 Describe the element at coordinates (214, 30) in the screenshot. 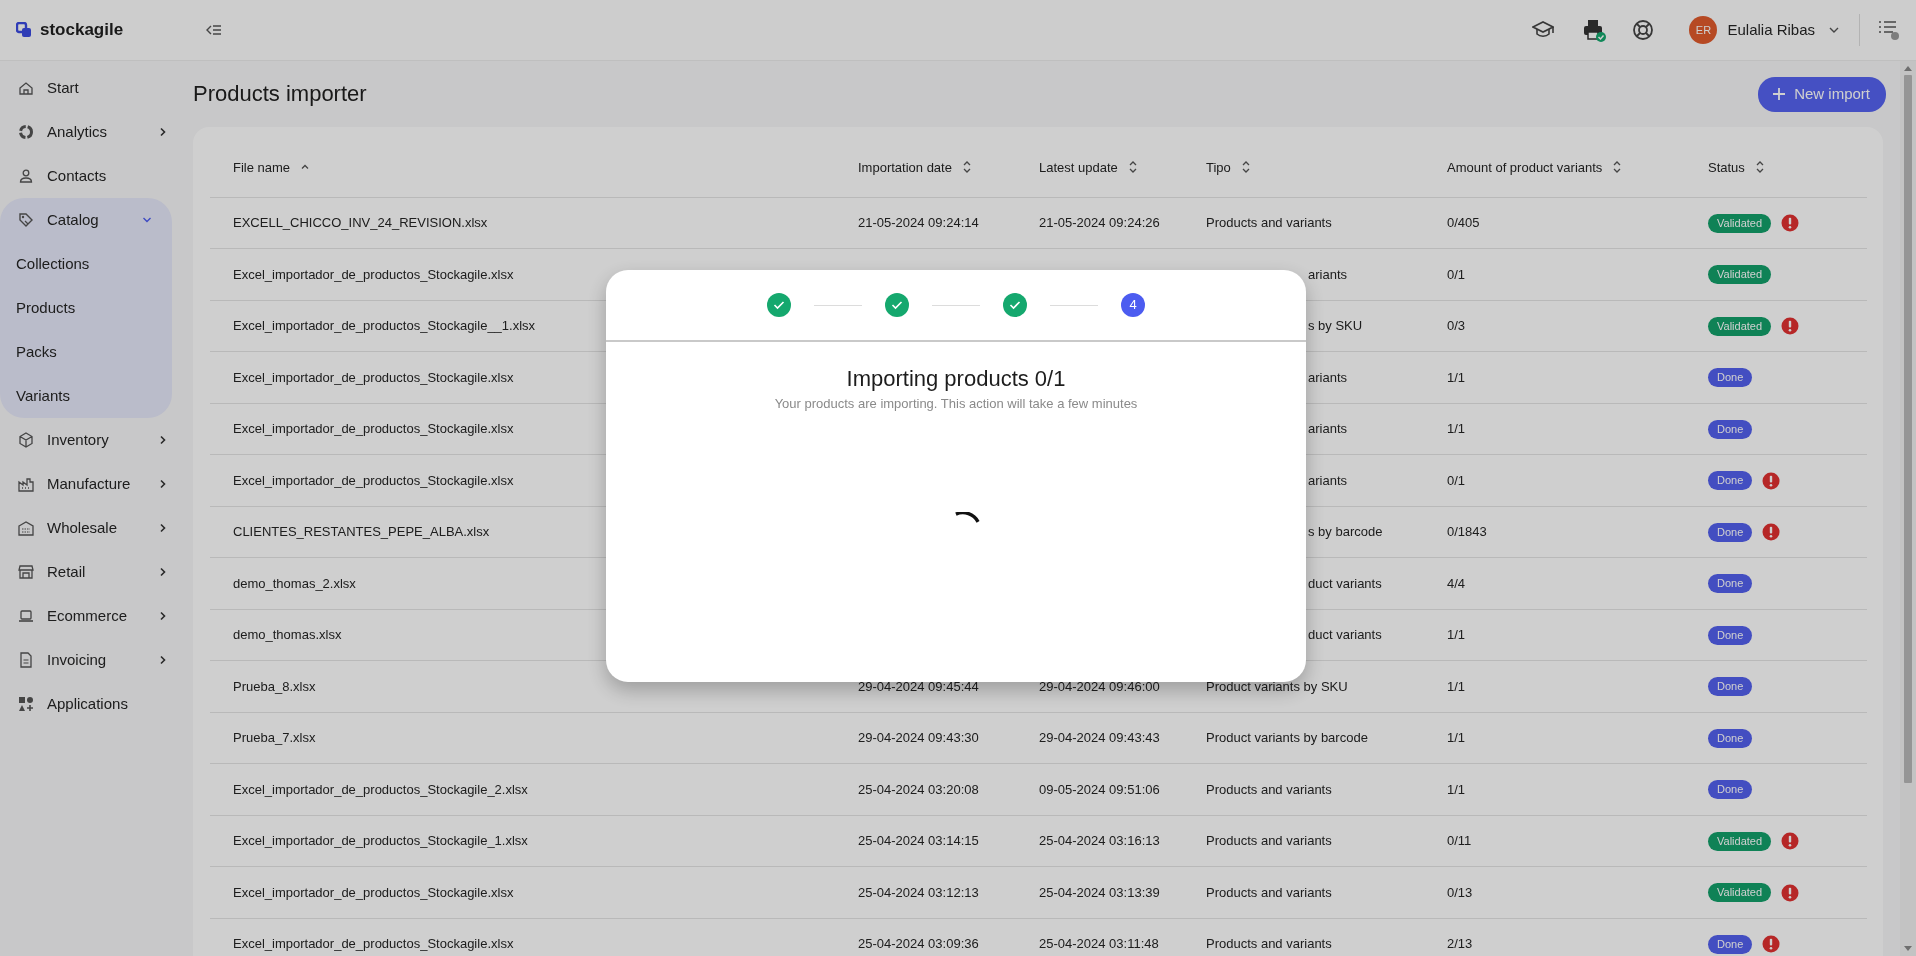

I see `collapse-icon` at that location.